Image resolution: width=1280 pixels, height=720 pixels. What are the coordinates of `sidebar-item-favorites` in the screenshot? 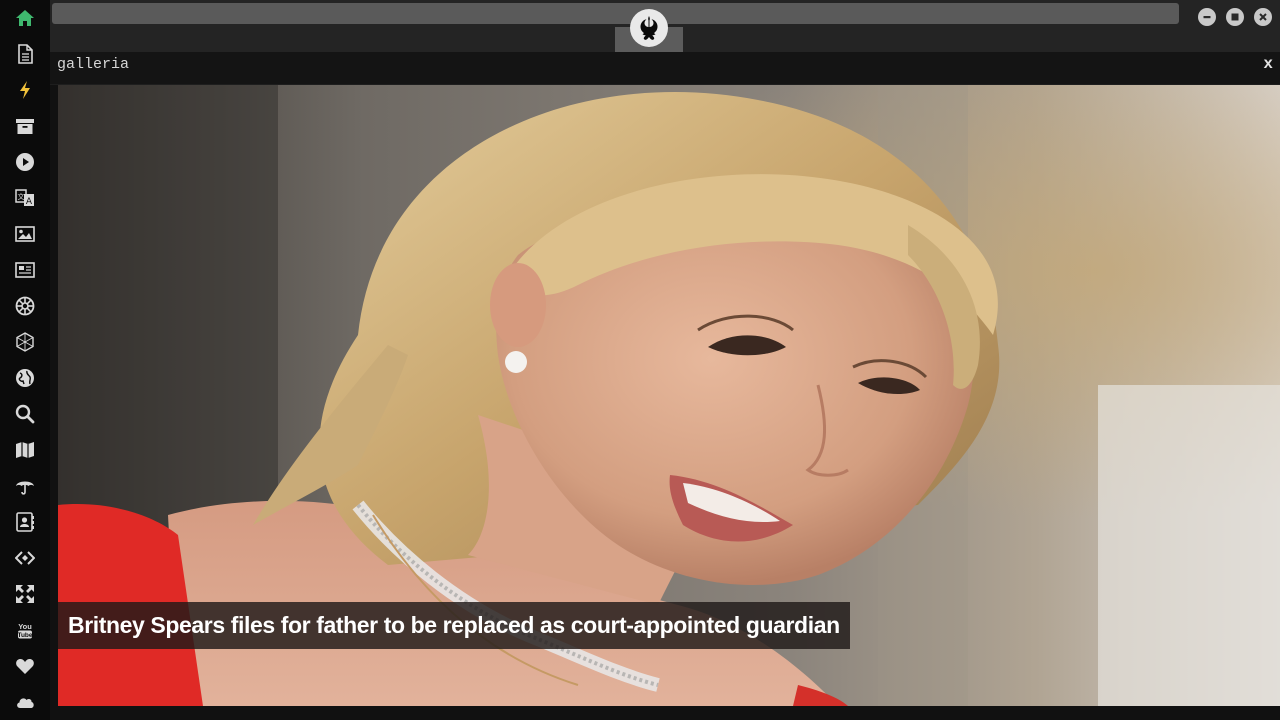 It's located at (25, 666).